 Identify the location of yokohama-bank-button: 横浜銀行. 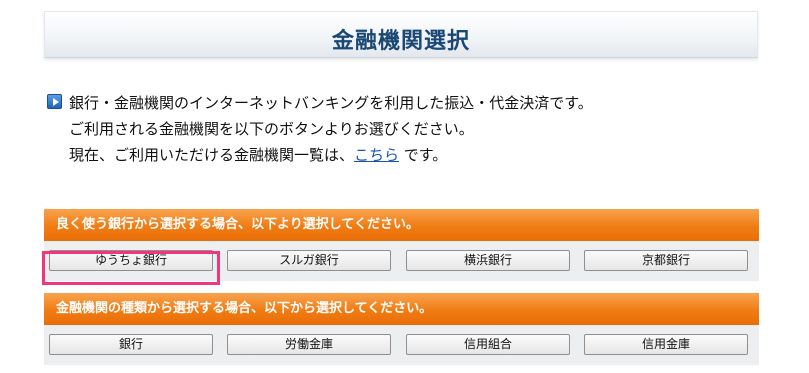
(488, 260).